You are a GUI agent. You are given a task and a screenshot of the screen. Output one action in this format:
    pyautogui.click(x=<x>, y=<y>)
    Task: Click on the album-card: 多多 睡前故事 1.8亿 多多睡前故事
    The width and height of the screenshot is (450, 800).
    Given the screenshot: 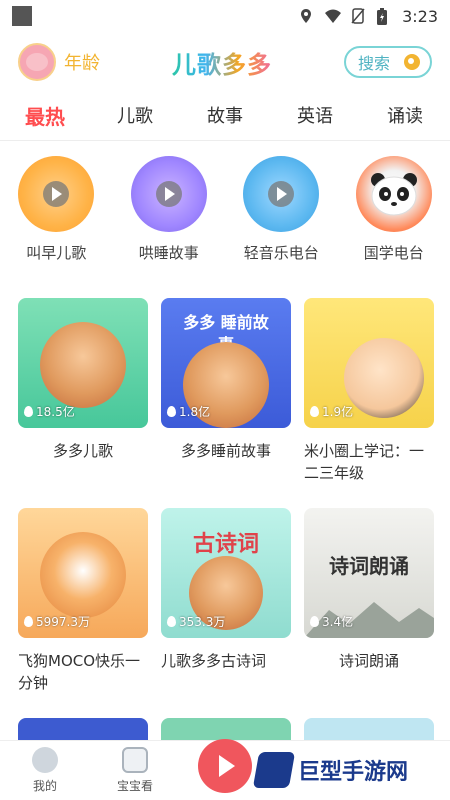 What is the action you would take?
    pyautogui.click(x=226, y=380)
    